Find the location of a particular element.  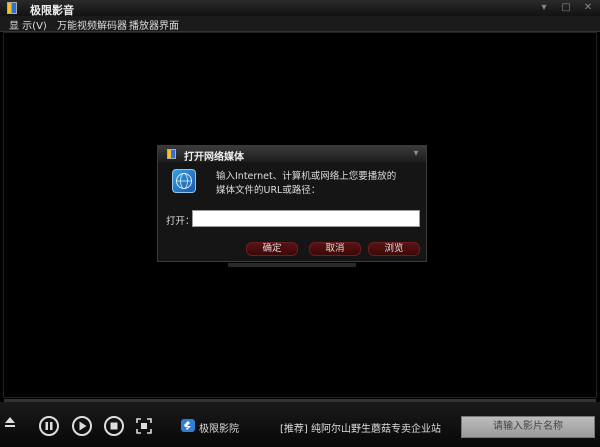

play-button is located at coordinates (82, 426).